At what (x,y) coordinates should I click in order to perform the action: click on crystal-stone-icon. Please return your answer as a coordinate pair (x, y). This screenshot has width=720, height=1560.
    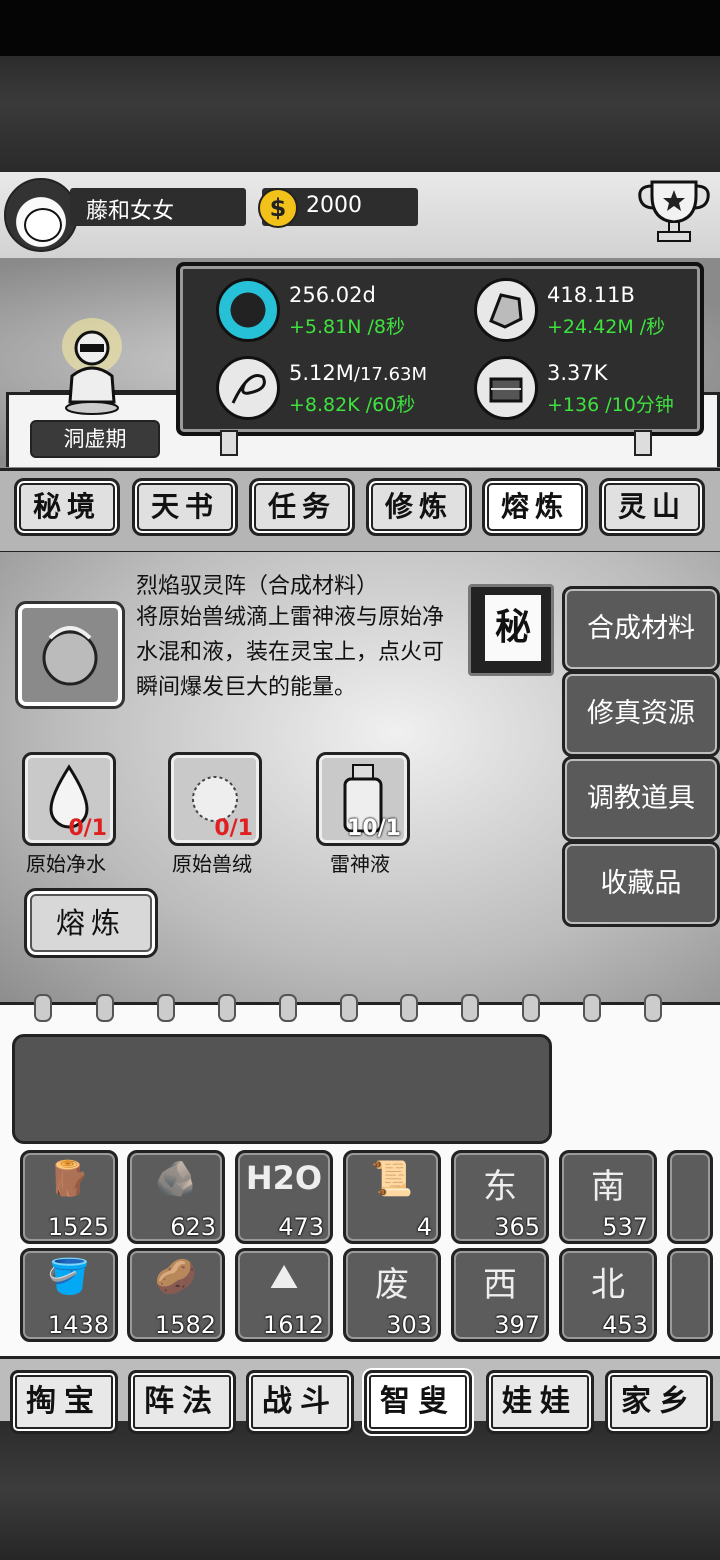
    Looking at the image, I should click on (506, 310).